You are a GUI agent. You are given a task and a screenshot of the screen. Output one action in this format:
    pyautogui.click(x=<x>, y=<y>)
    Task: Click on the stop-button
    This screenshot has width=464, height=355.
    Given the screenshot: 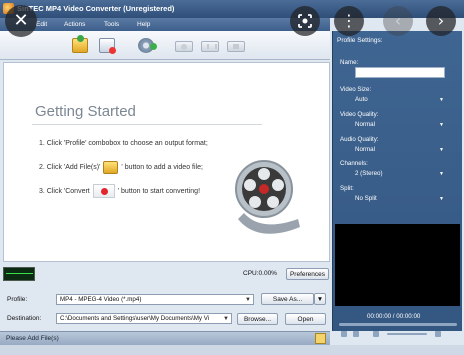 What is the action you would take?
    pyautogui.click(x=236, y=46)
    